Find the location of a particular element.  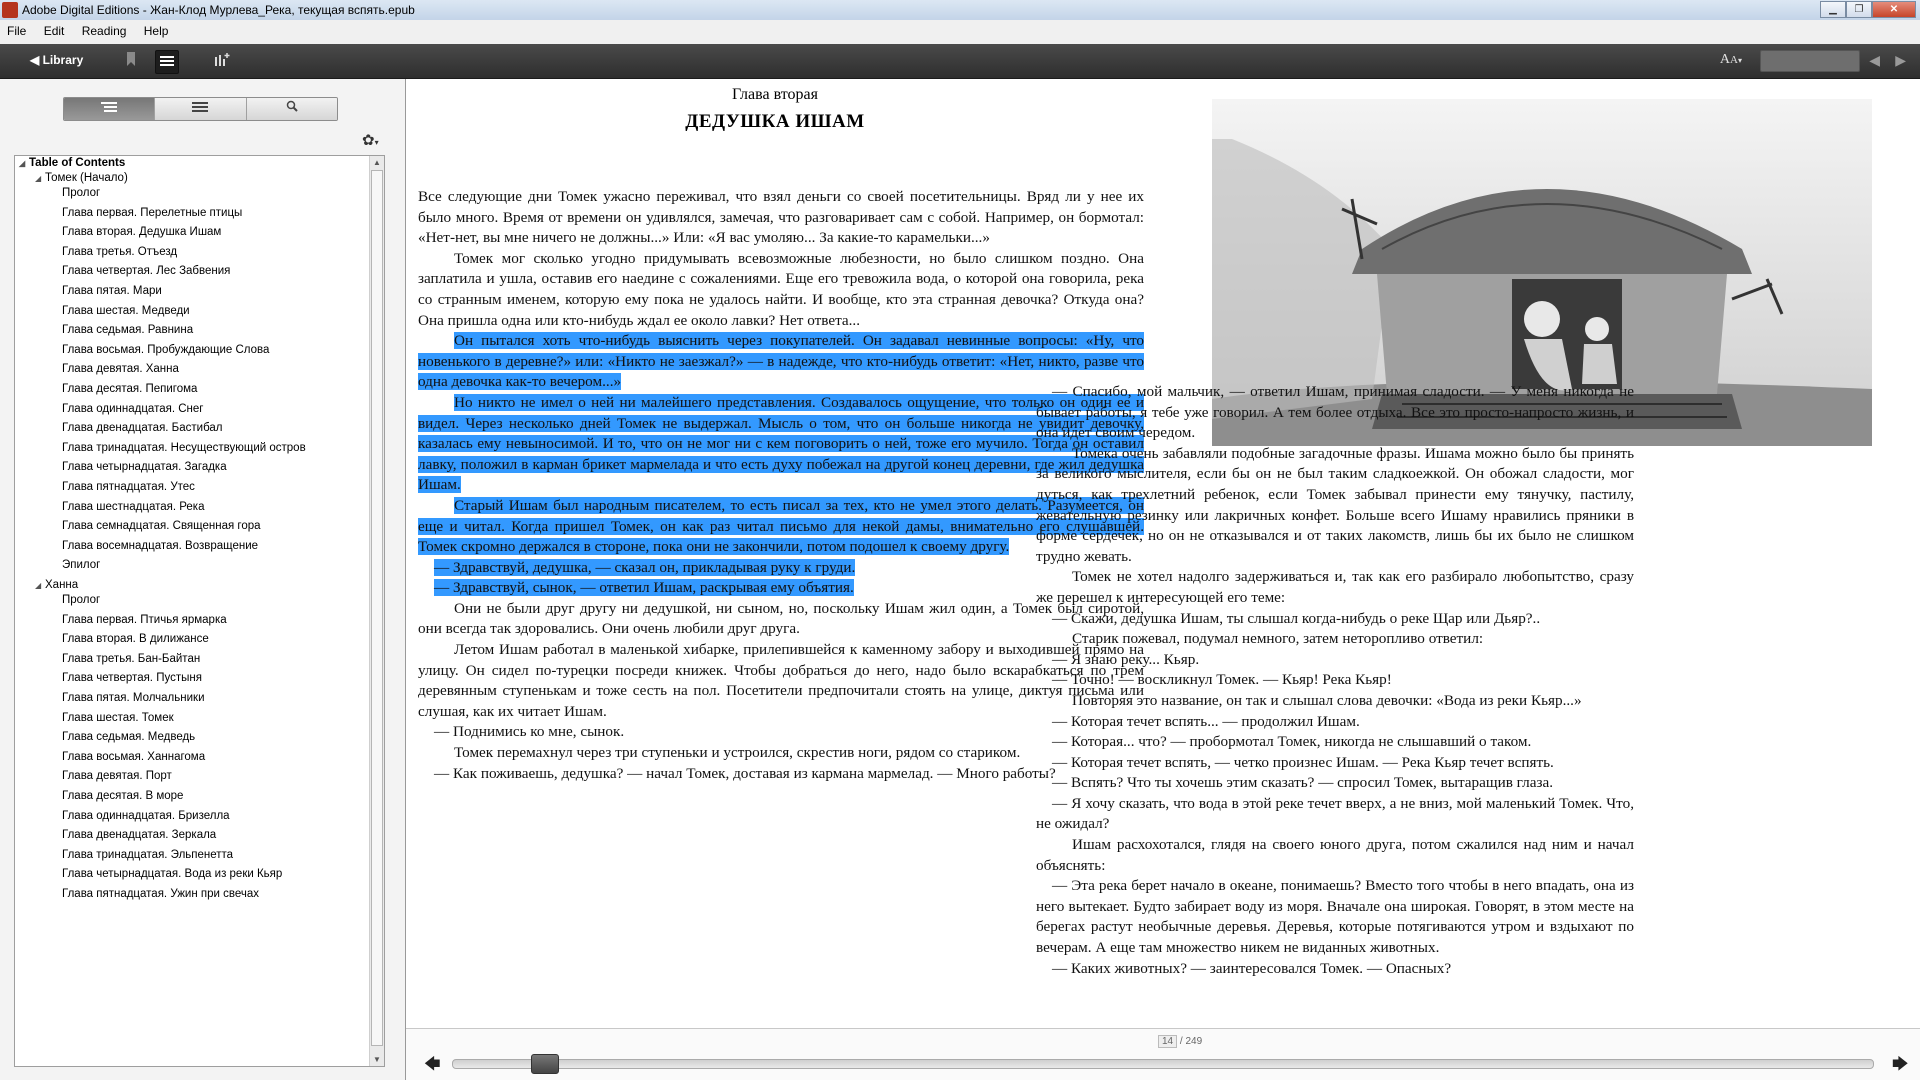

toc-chapter: Глава шестая. Томек is located at coordinates (118, 718).